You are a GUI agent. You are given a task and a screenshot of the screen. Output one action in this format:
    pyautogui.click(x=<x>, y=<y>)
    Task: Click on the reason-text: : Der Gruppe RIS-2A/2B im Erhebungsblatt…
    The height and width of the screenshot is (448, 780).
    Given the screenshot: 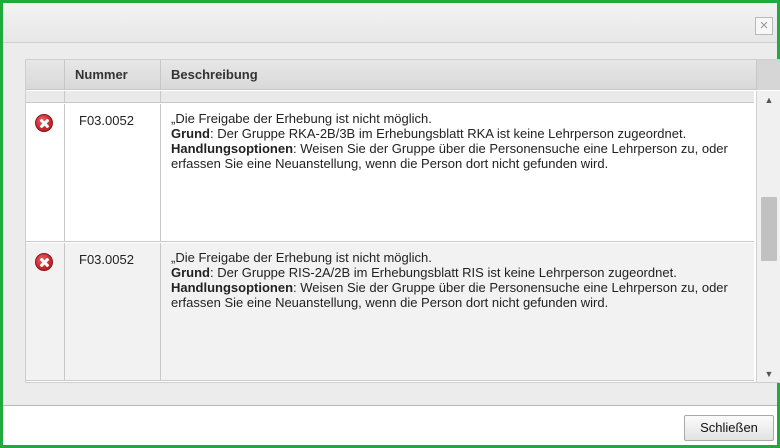 What is the action you would take?
    pyautogui.click(x=443, y=272)
    